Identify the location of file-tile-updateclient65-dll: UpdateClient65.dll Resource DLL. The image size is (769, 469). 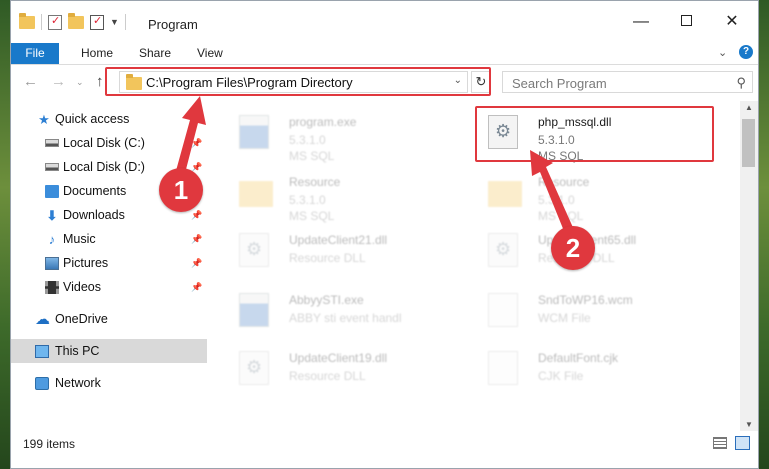
(595, 250).